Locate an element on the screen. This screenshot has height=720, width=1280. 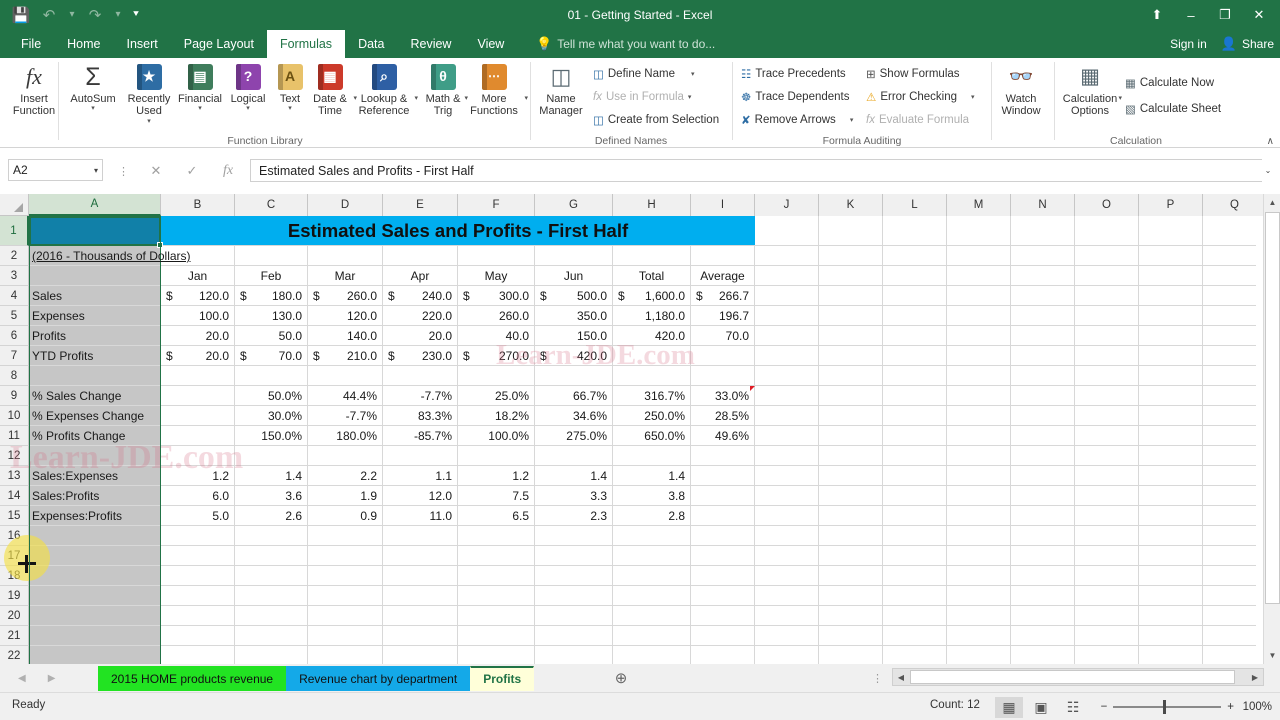
cell-N20 is located at coordinates (1043, 616).